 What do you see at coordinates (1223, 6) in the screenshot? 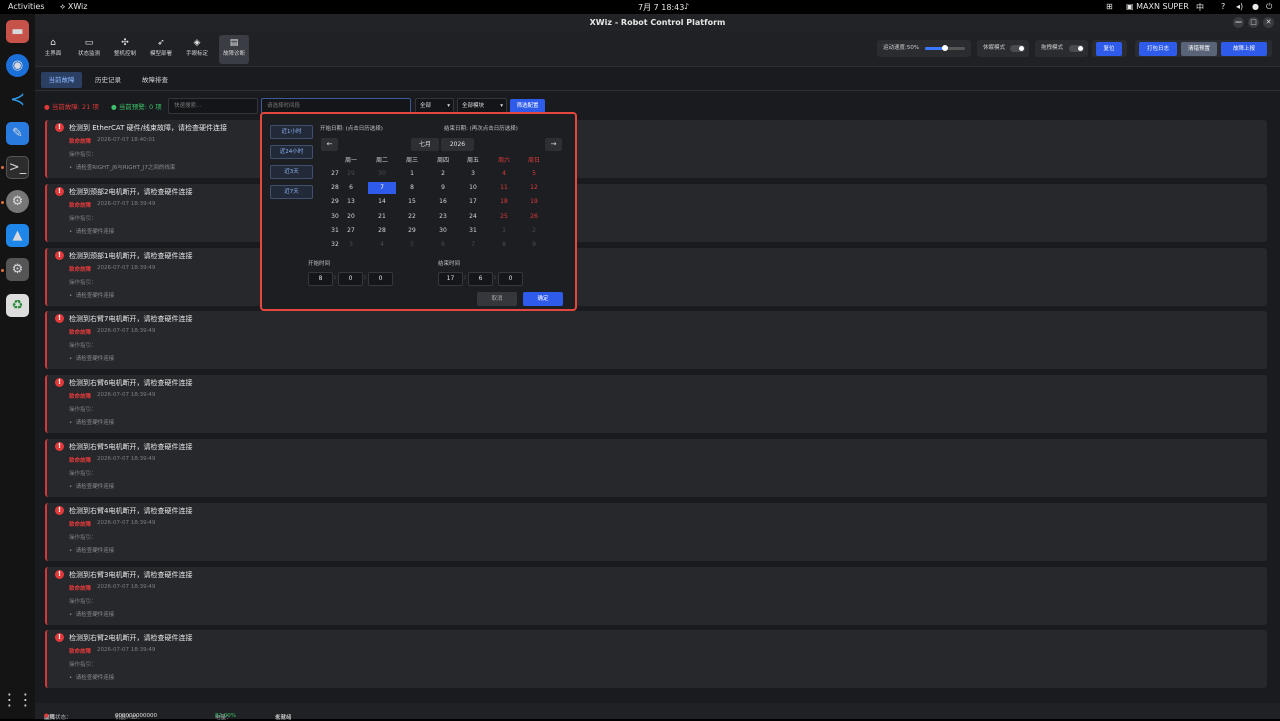
I see `help-icon: ?` at bounding box center [1223, 6].